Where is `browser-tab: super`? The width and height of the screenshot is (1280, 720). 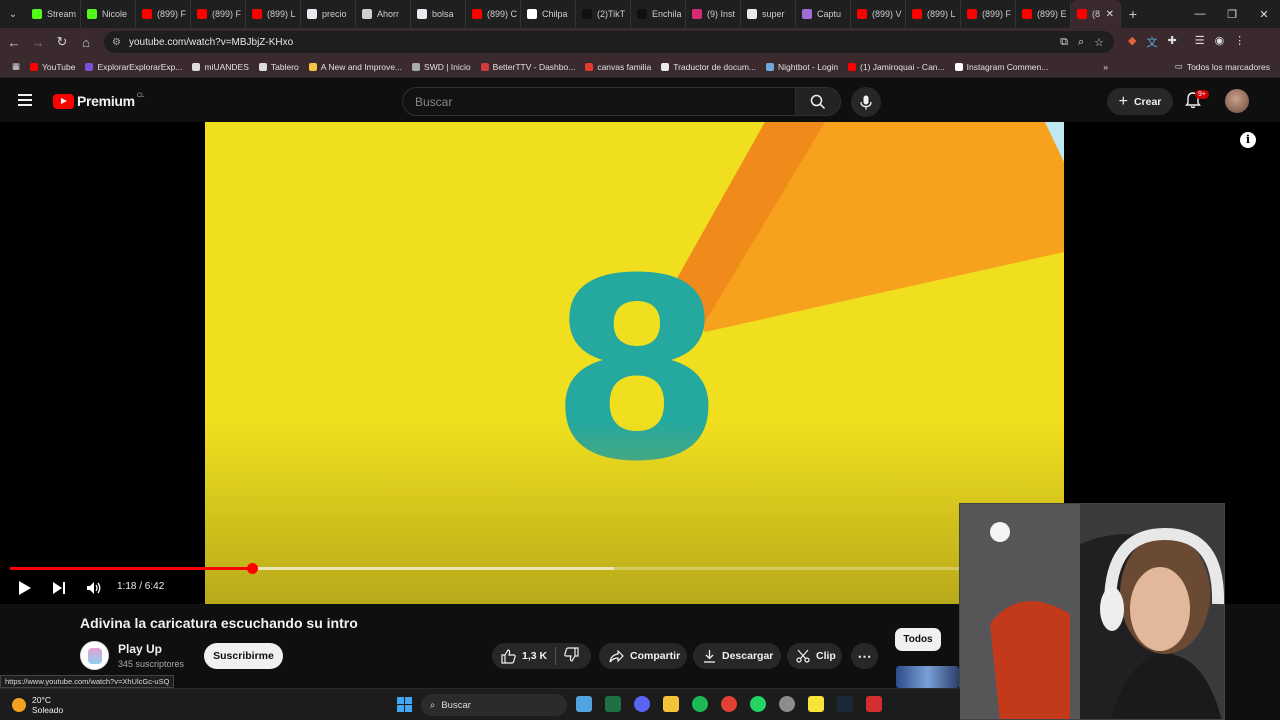
browser-tab: super is located at coordinates (768, 14).